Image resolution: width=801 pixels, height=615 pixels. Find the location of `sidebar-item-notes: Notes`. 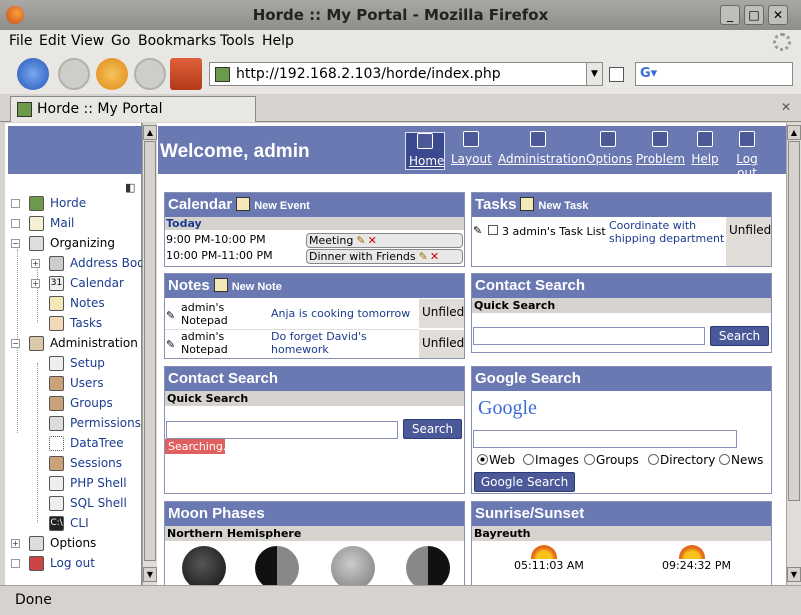

sidebar-item-notes: Notes is located at coordinates (86, 304).